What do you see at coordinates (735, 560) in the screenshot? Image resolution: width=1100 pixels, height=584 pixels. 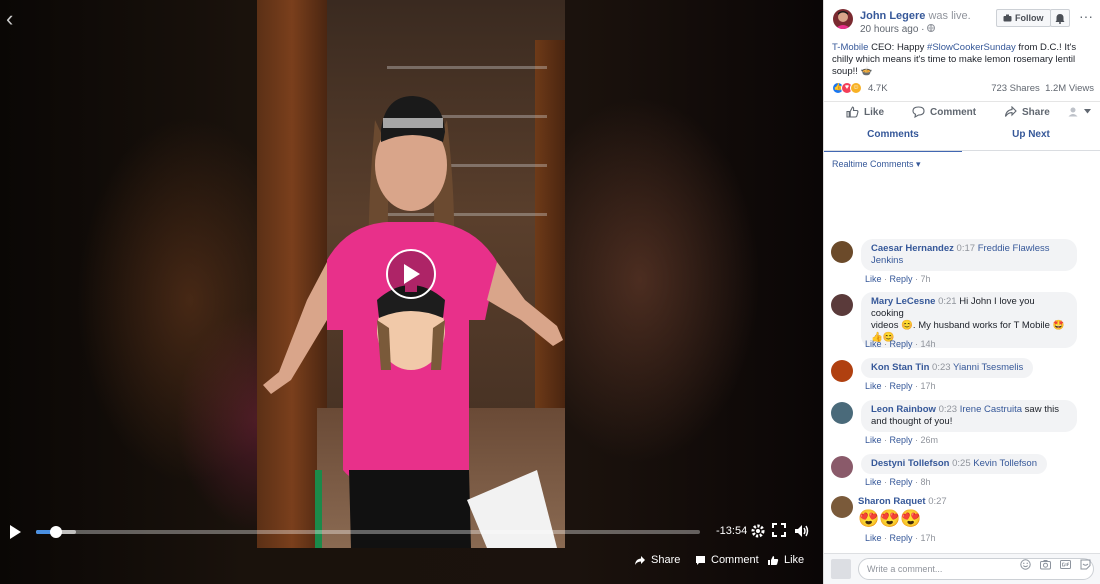 I see `video-comment-label: Comment` at bounding box center [735, 560].